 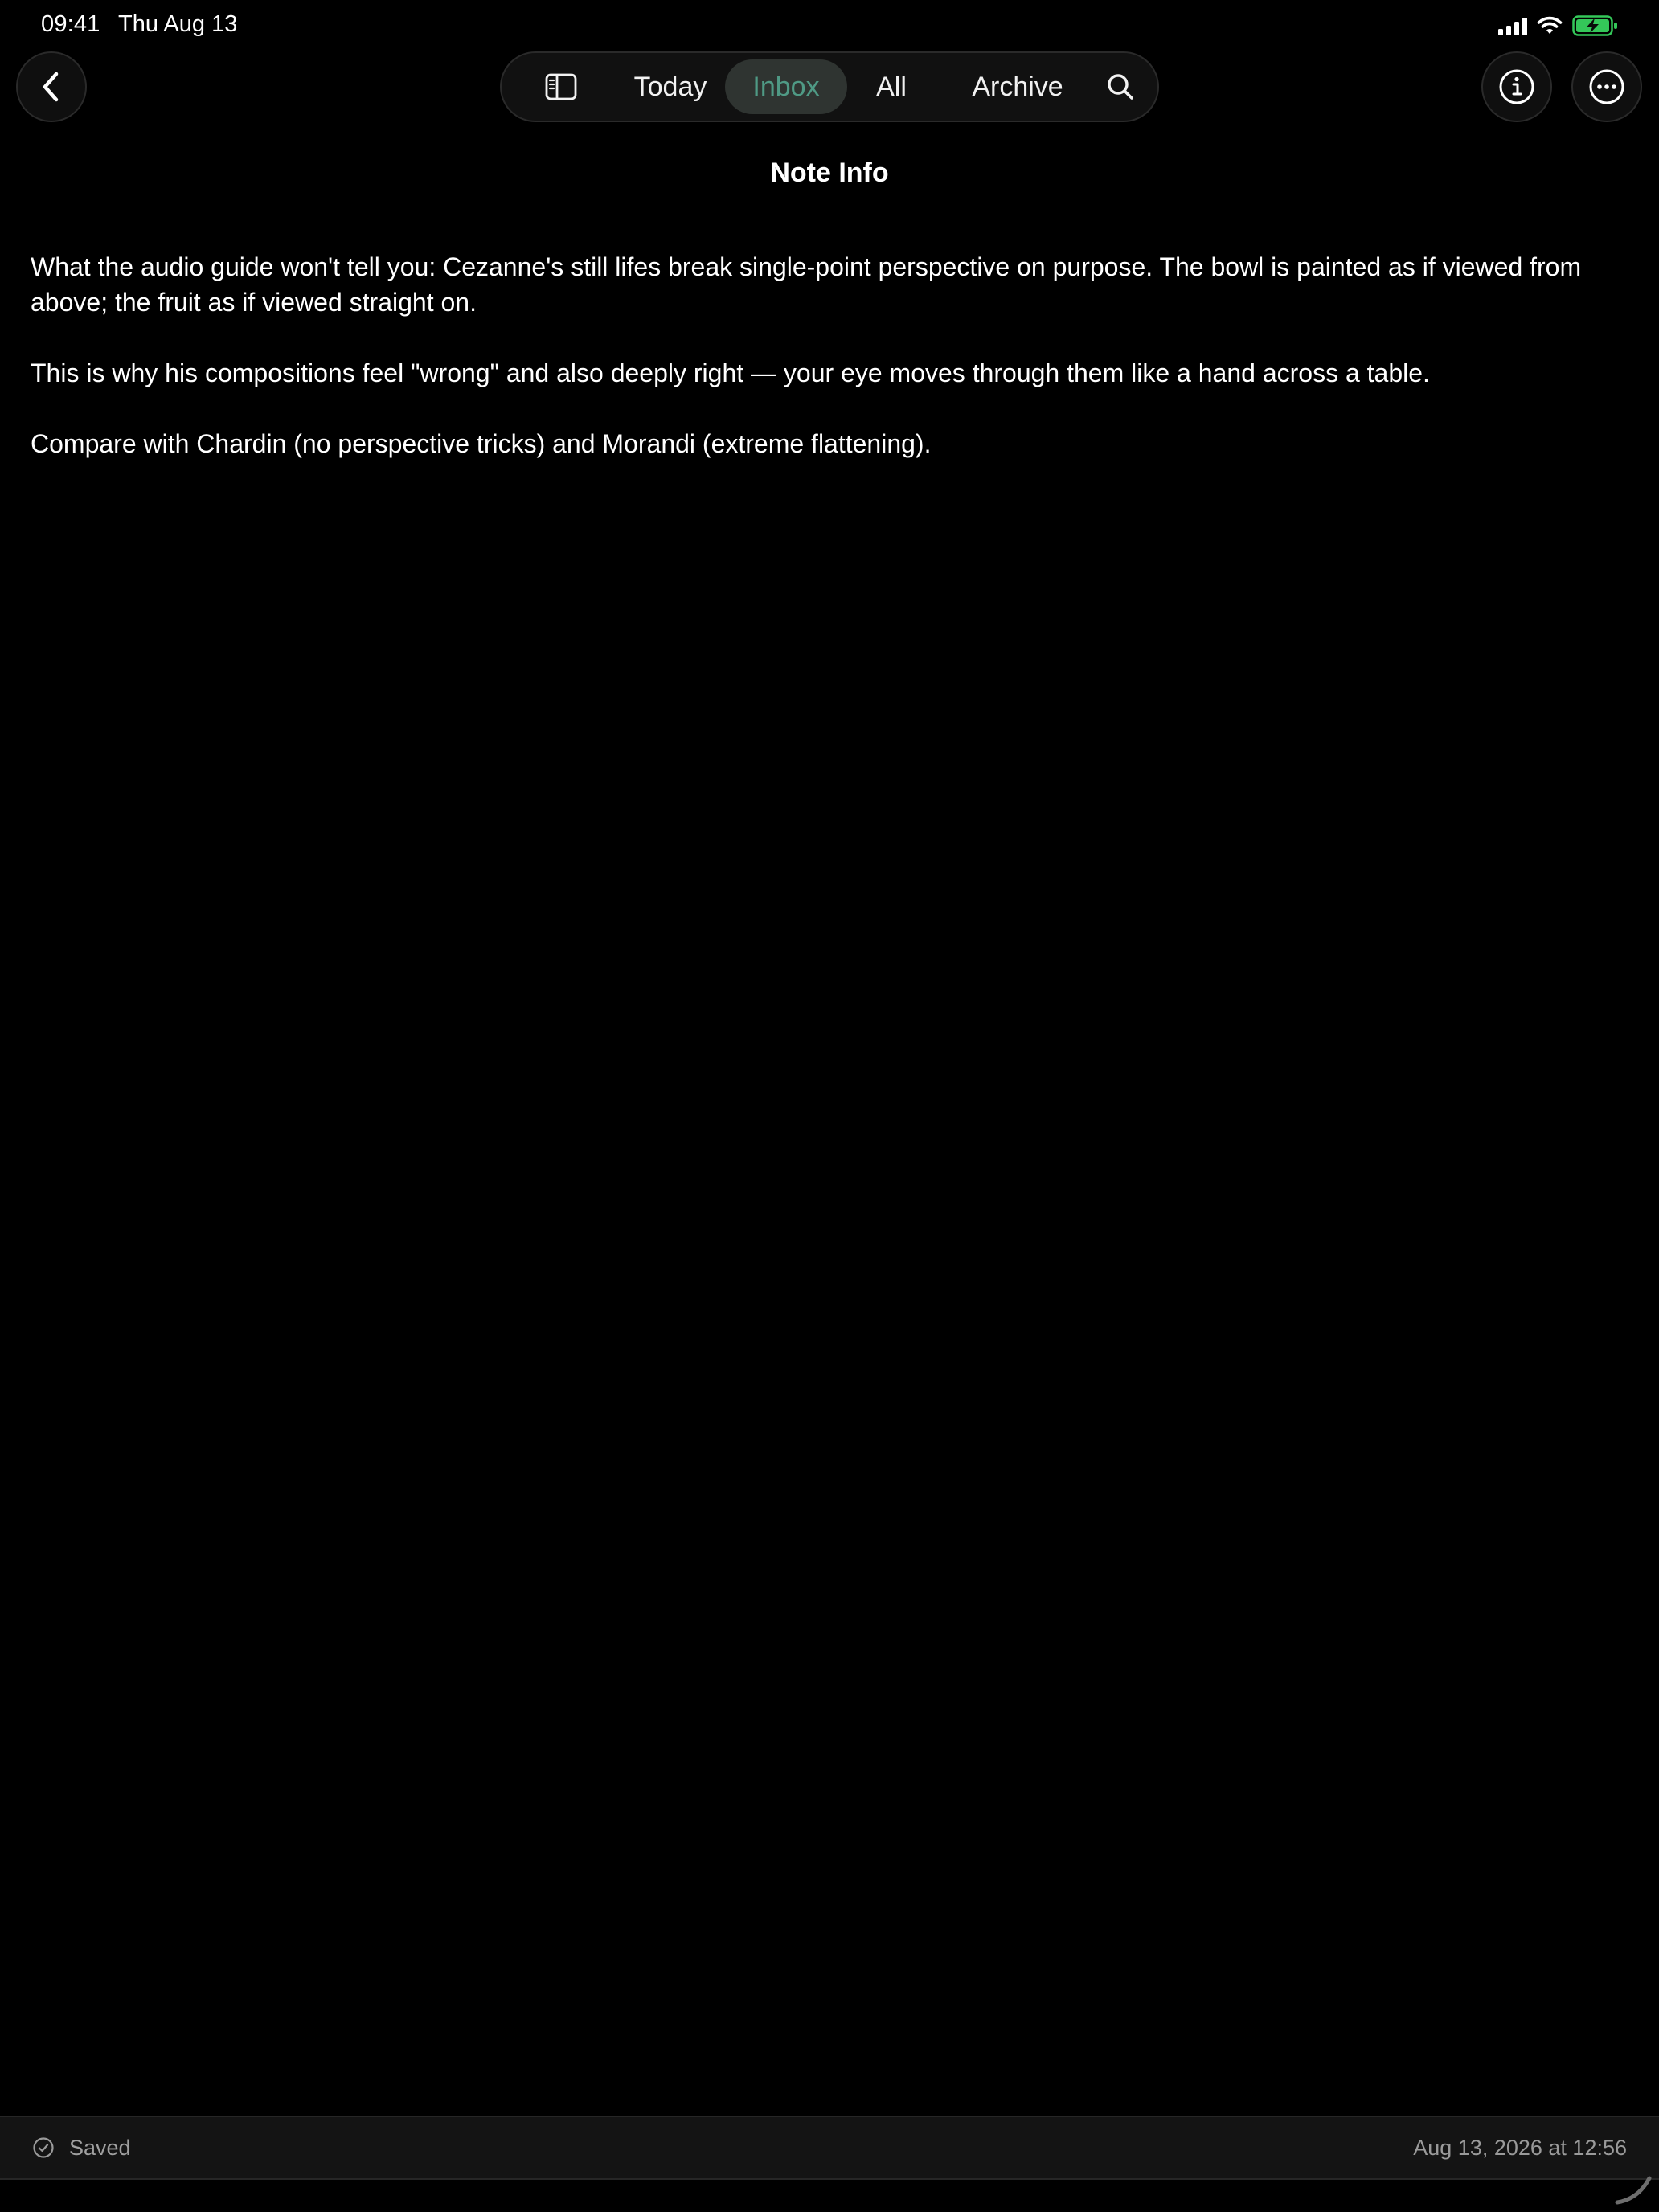 What do you see at coordinates (1550, 25) in the screenshot?
I see `wifi-icon` at bounding box center [1550, 25].